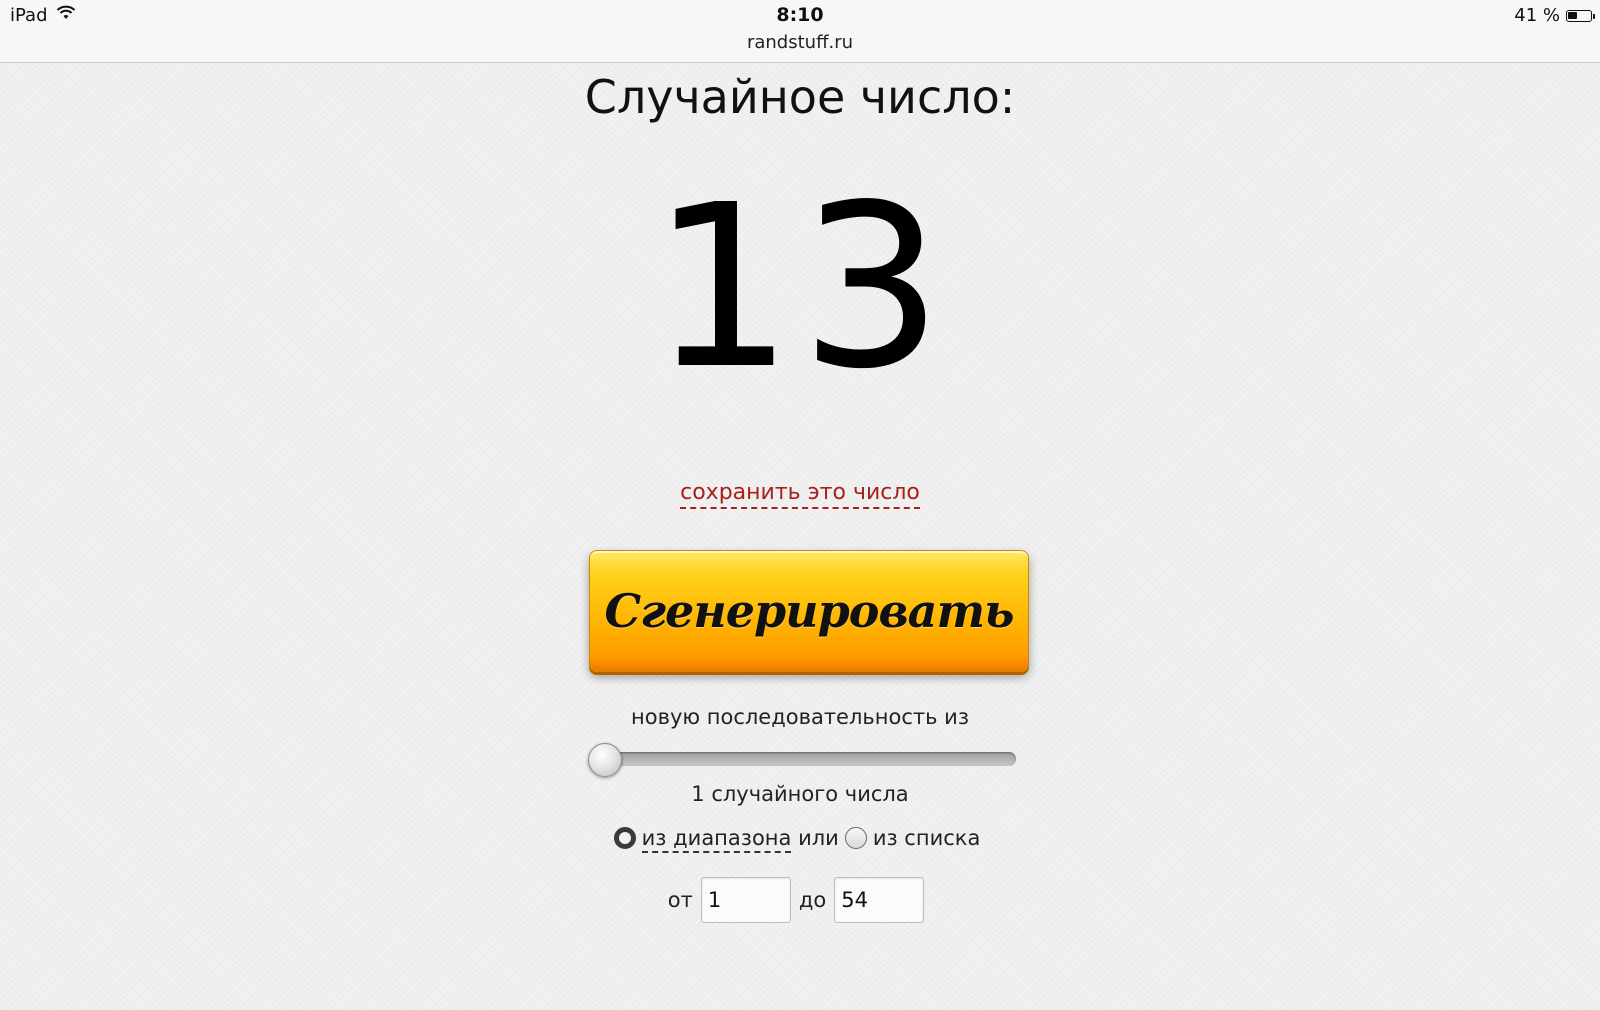  What do you see at coordinates (605, 760) in the screenshot?
I see `count-slider-thumb` at bounding box center [605, 760].